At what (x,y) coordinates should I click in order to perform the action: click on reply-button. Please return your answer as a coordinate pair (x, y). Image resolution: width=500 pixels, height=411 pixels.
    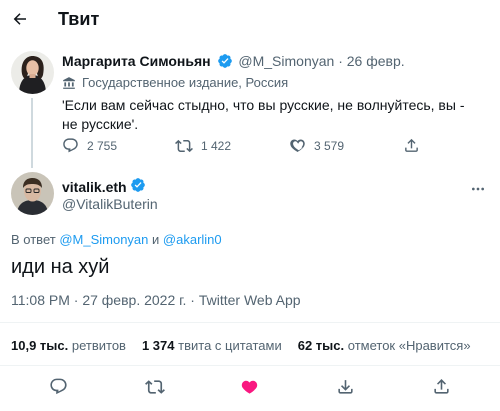
    Looking at the image, I should click on (58, 386).